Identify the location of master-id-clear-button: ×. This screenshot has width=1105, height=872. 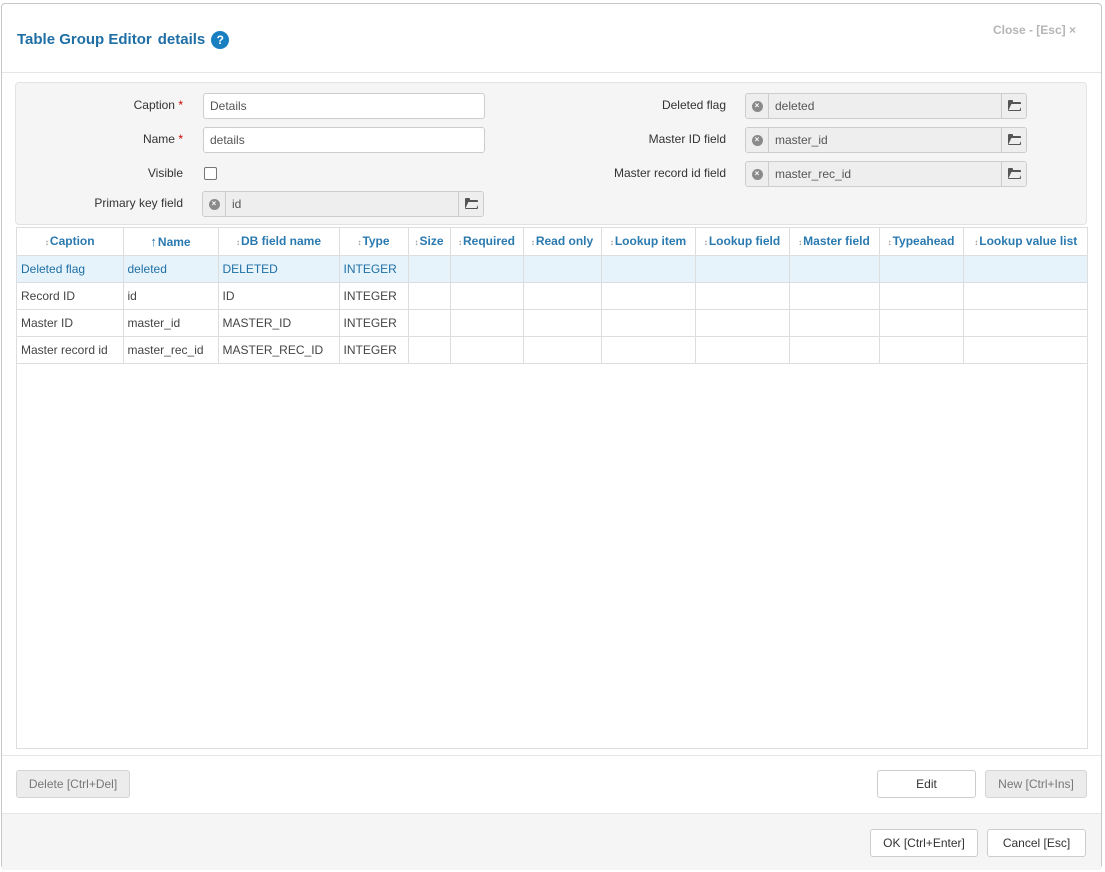
(757, 140).